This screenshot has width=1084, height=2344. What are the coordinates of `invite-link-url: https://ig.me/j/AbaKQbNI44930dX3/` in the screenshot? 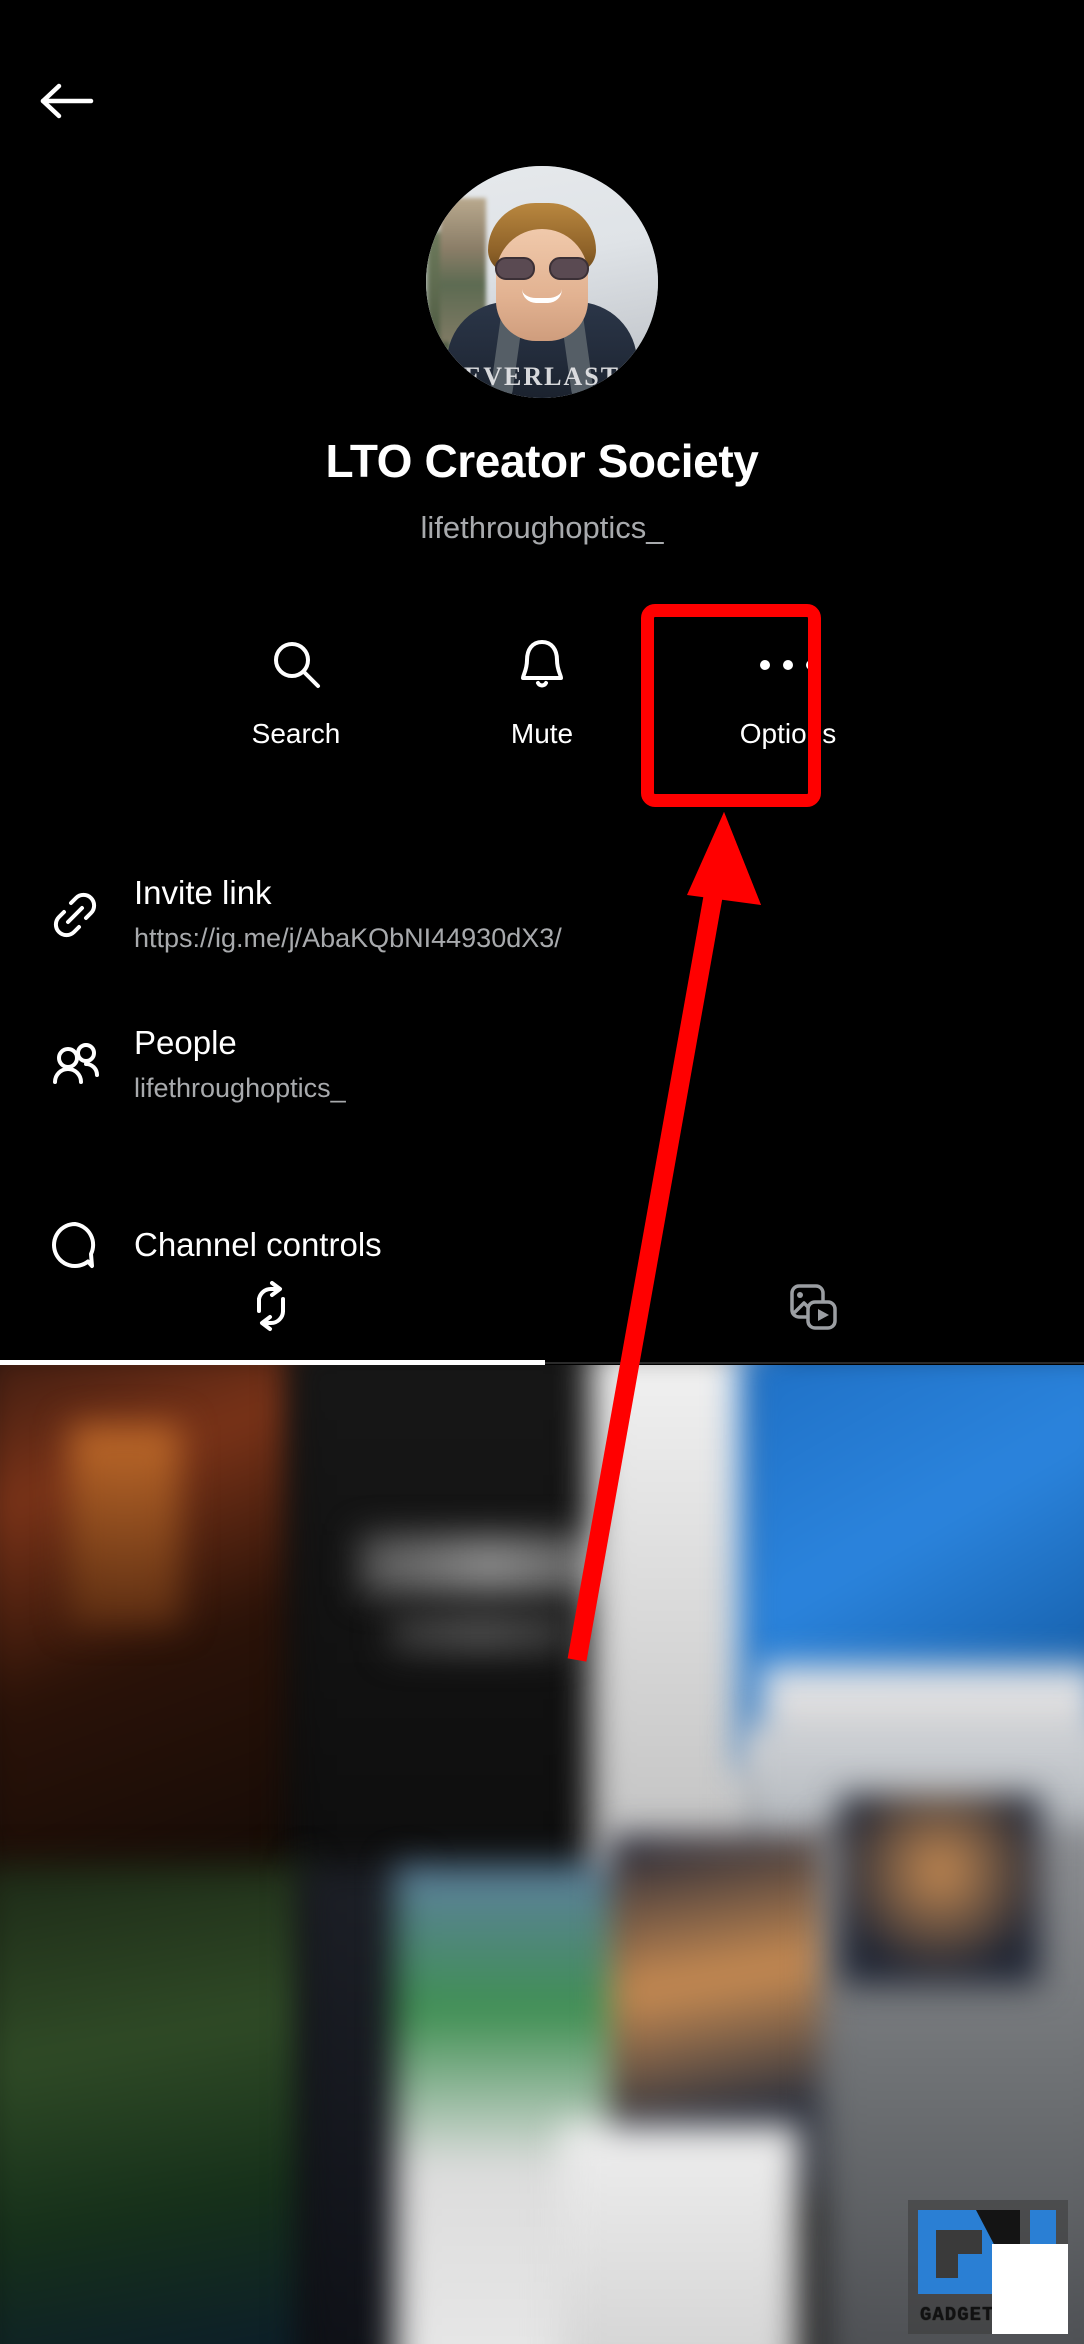 It's located at (348, 937).